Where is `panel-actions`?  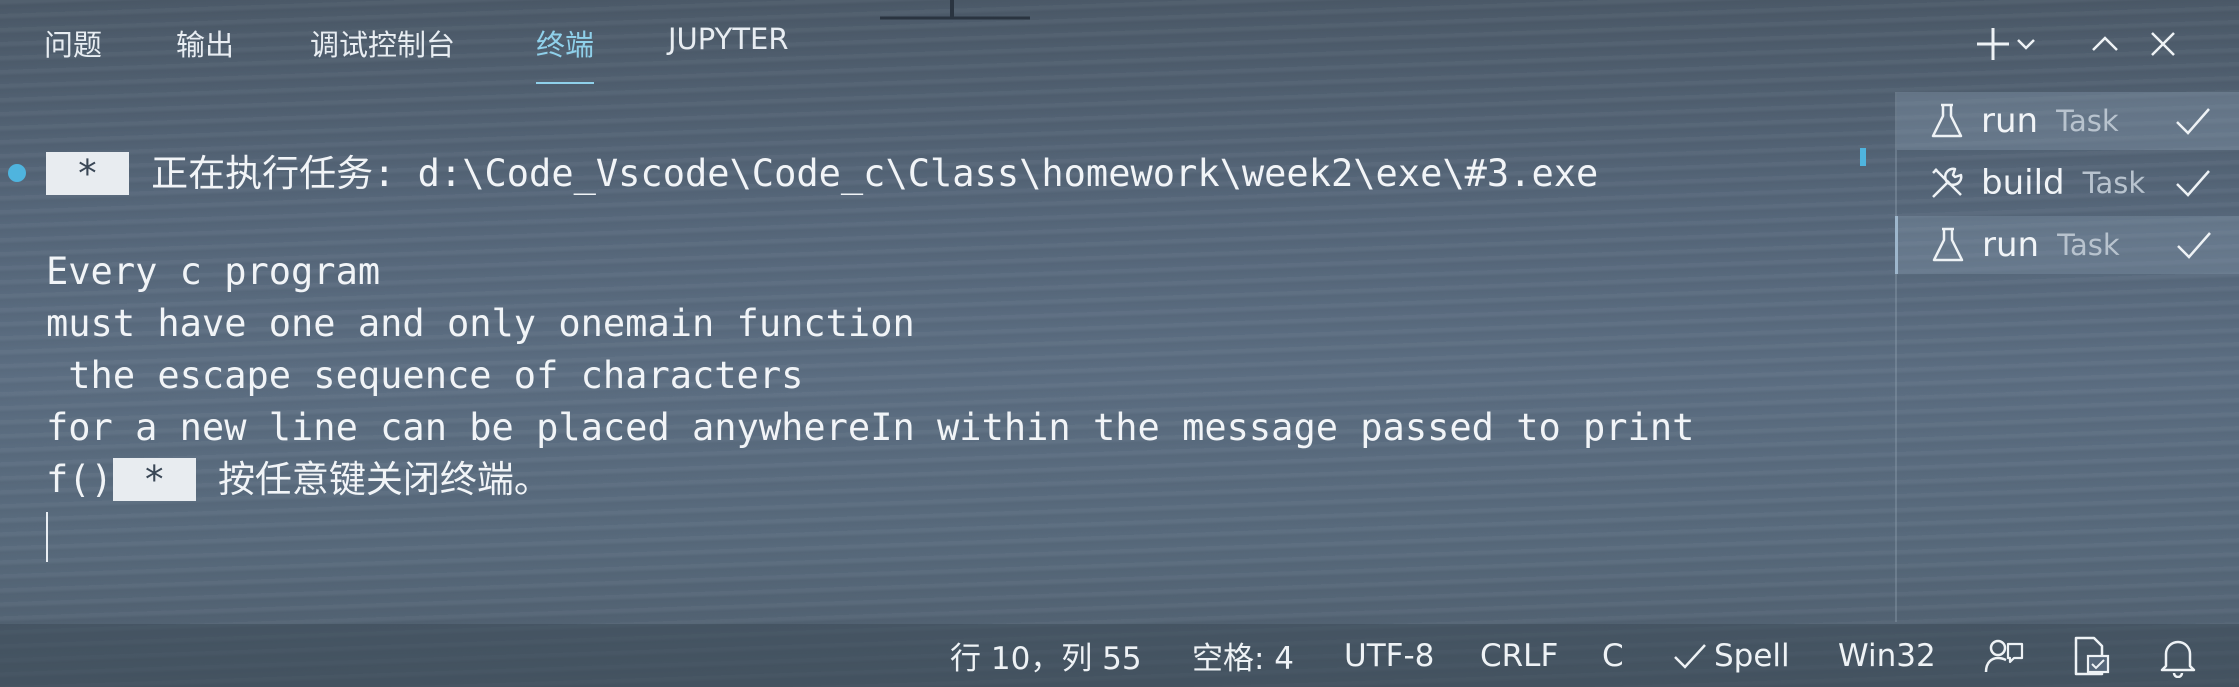 panel-actions is located at coordinates (2094, 44).